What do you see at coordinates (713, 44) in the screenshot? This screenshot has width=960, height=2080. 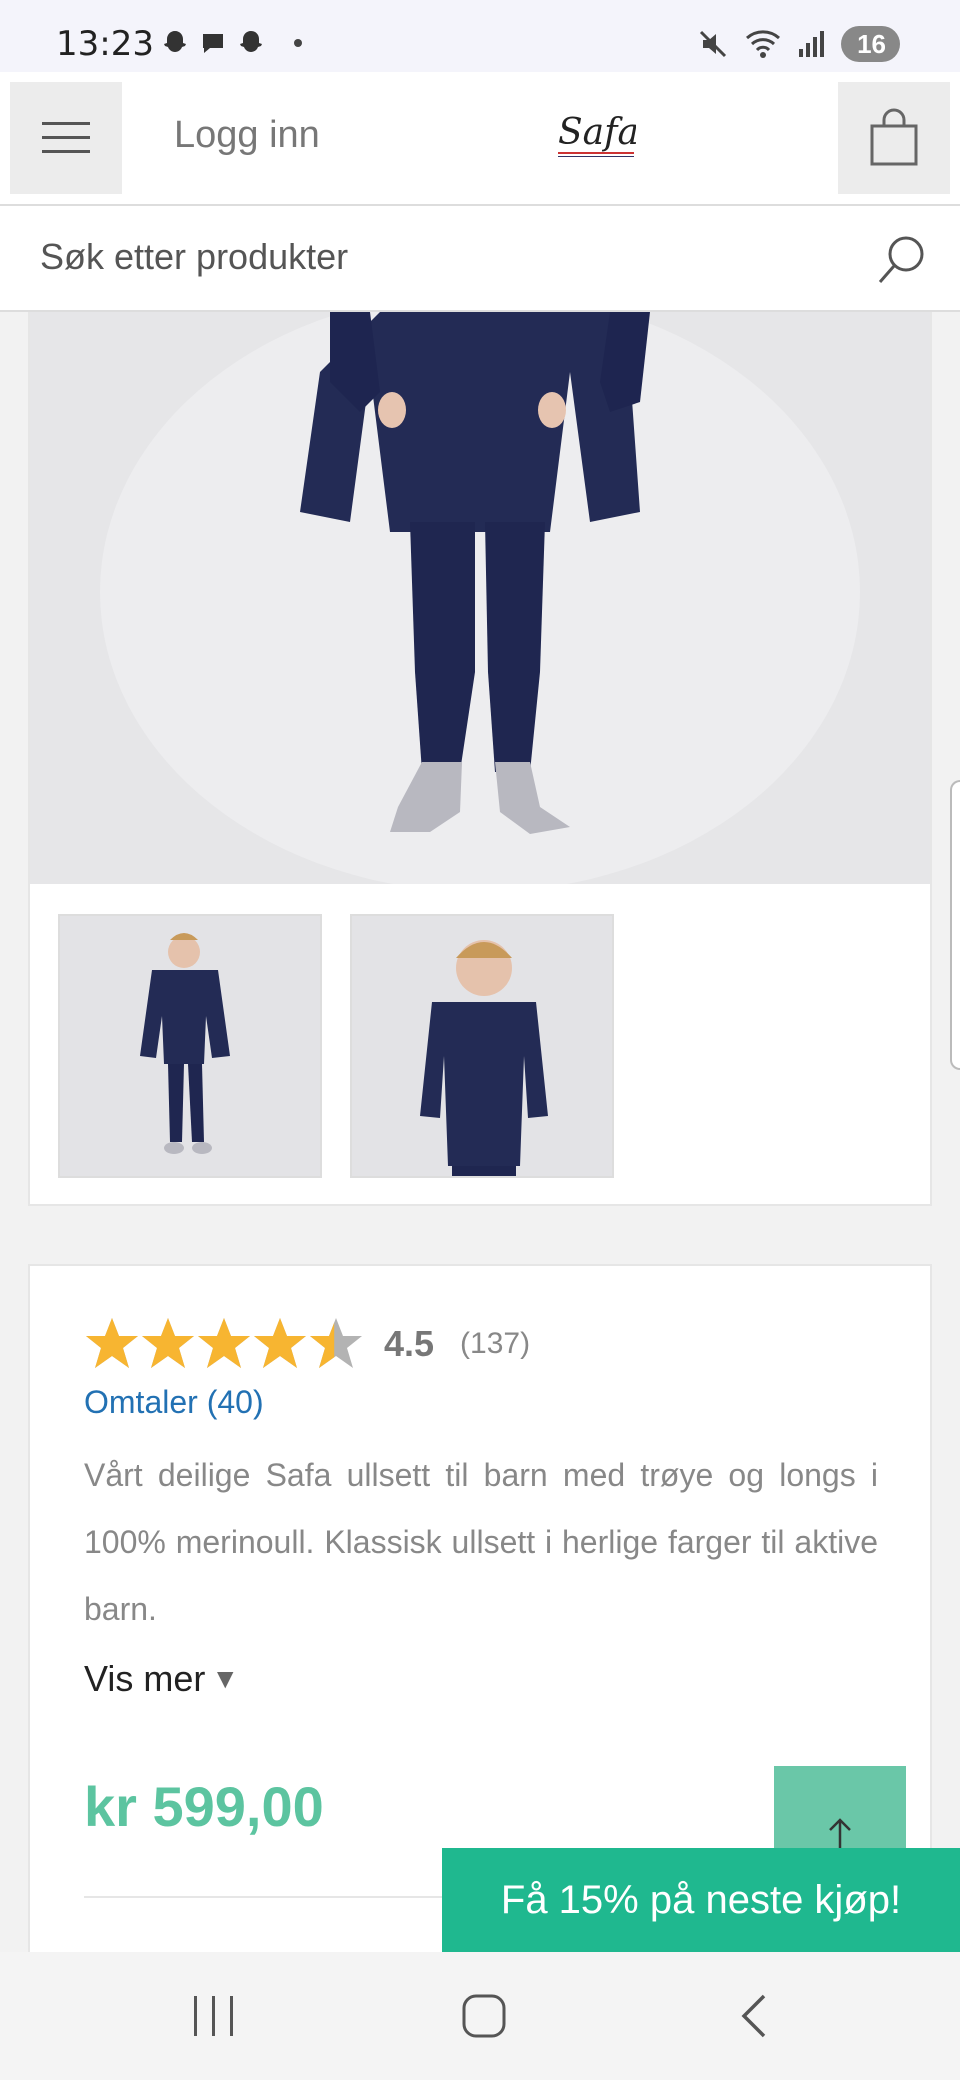 I see `mute-icon` at bounding box center [713, 44].